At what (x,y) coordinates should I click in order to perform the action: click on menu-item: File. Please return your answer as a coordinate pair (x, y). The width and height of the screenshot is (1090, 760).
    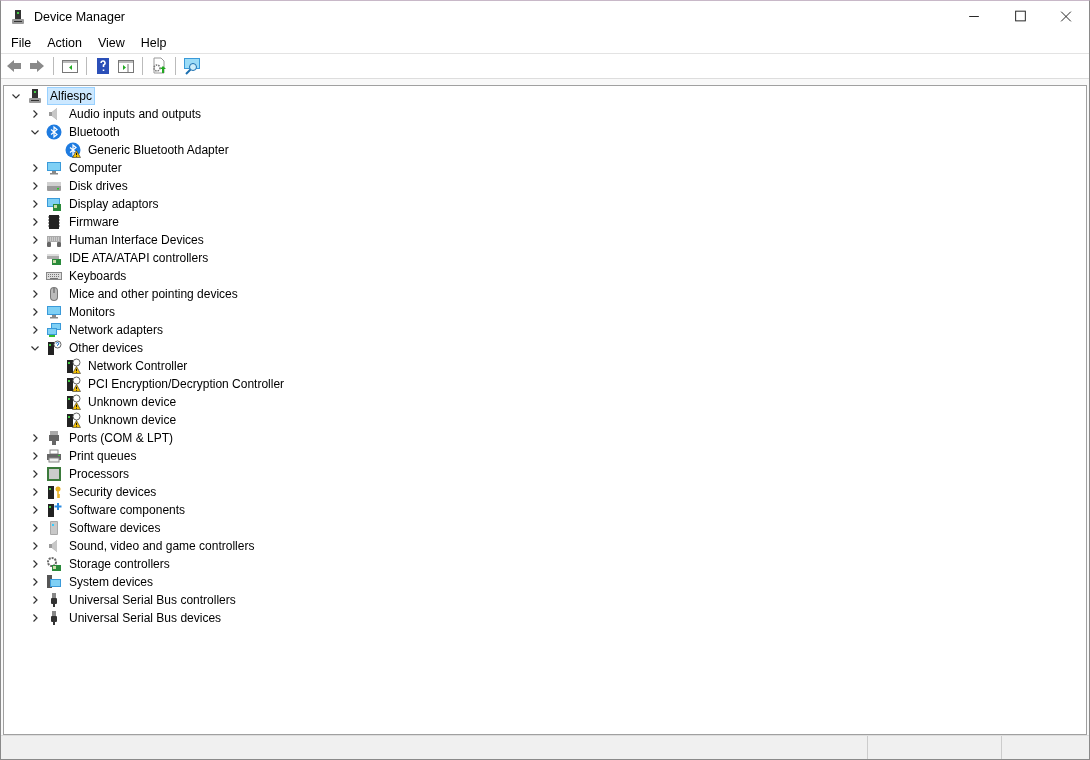
    Looking at the image, I should click on (21, 42).